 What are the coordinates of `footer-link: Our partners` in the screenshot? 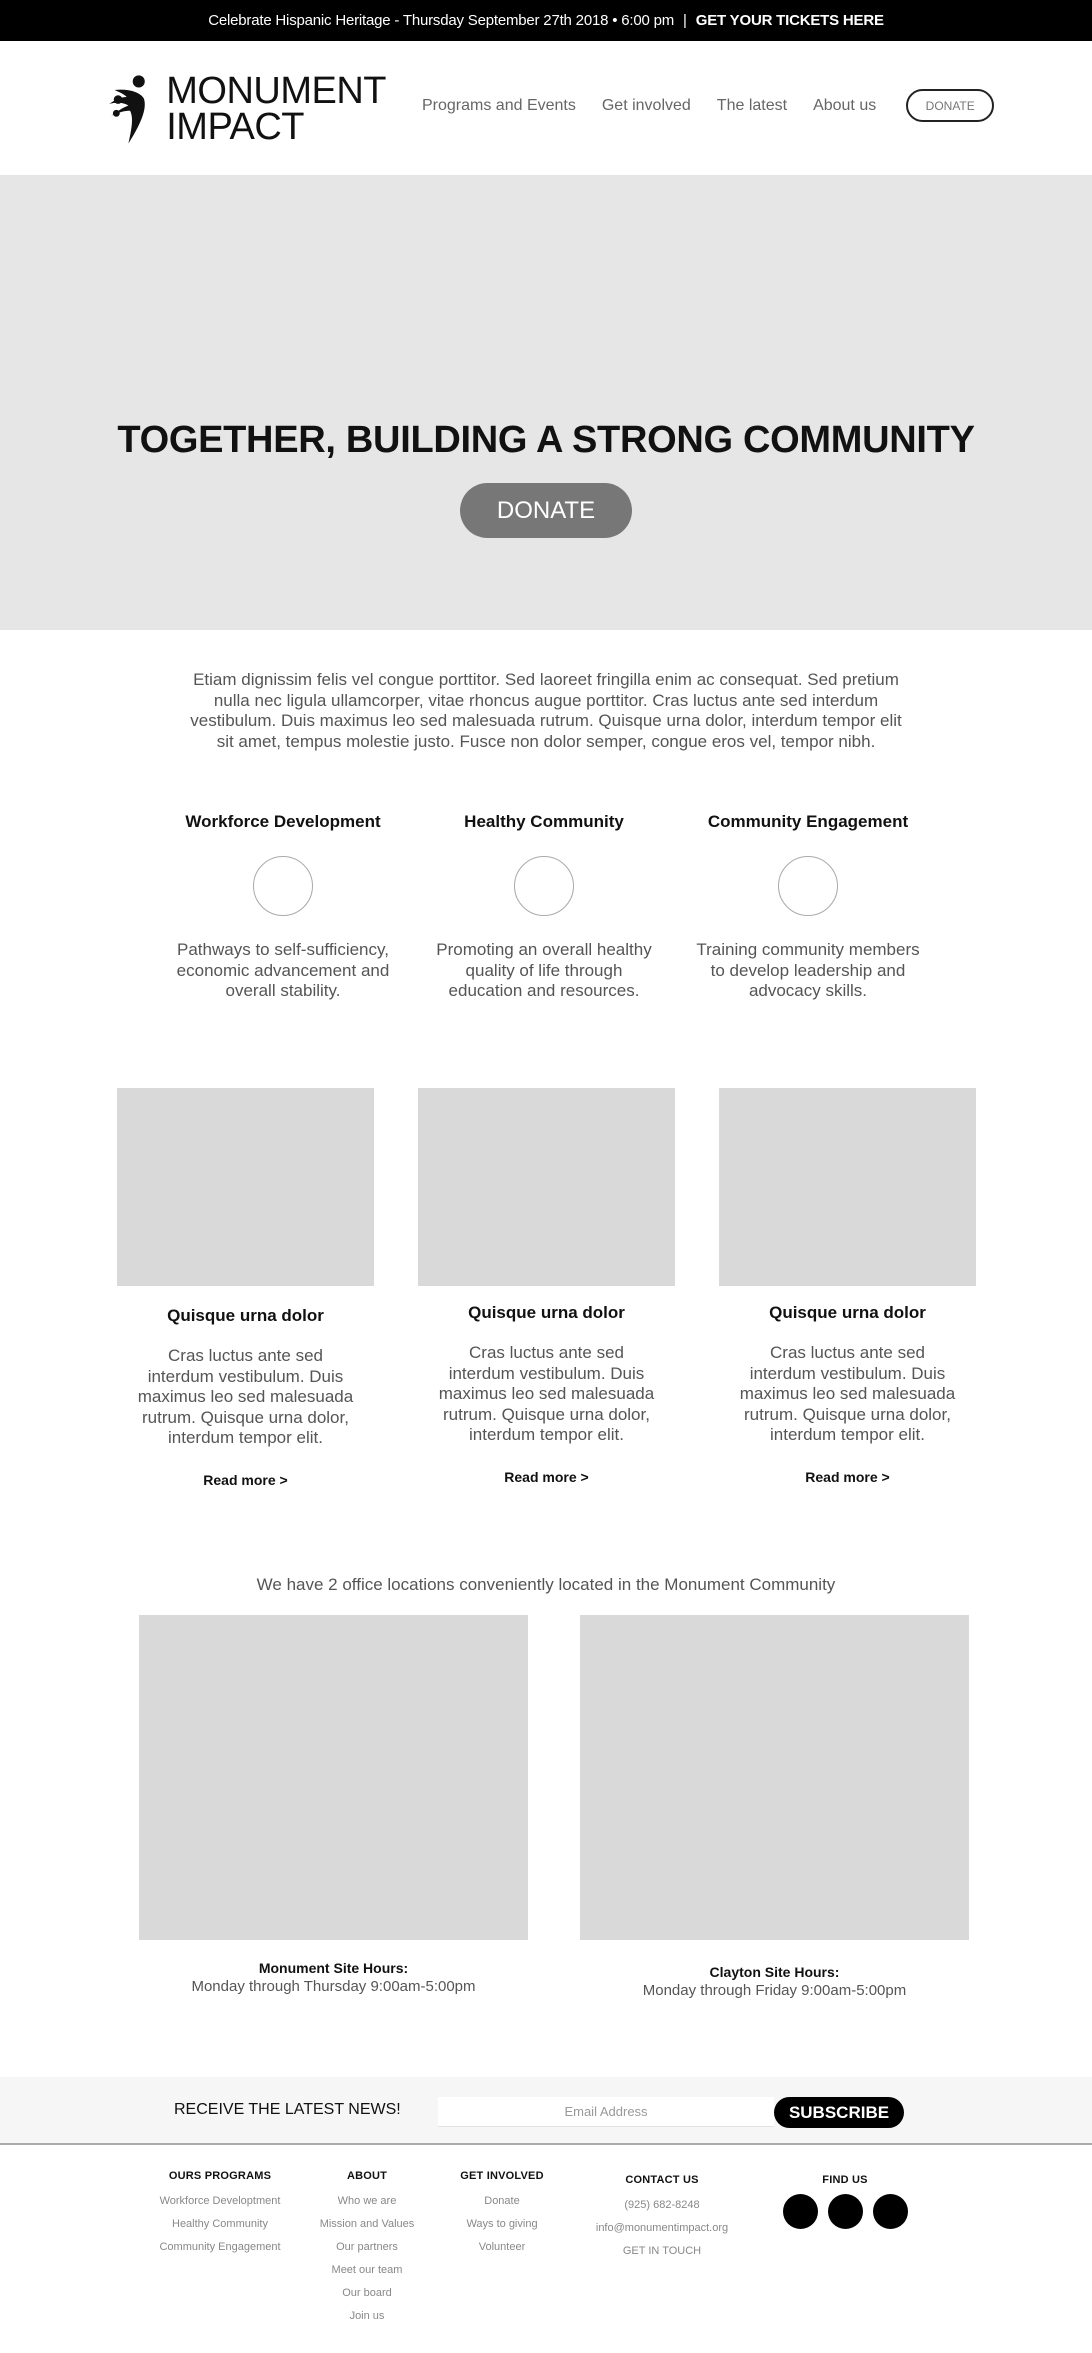 It's located at (367, 2247).